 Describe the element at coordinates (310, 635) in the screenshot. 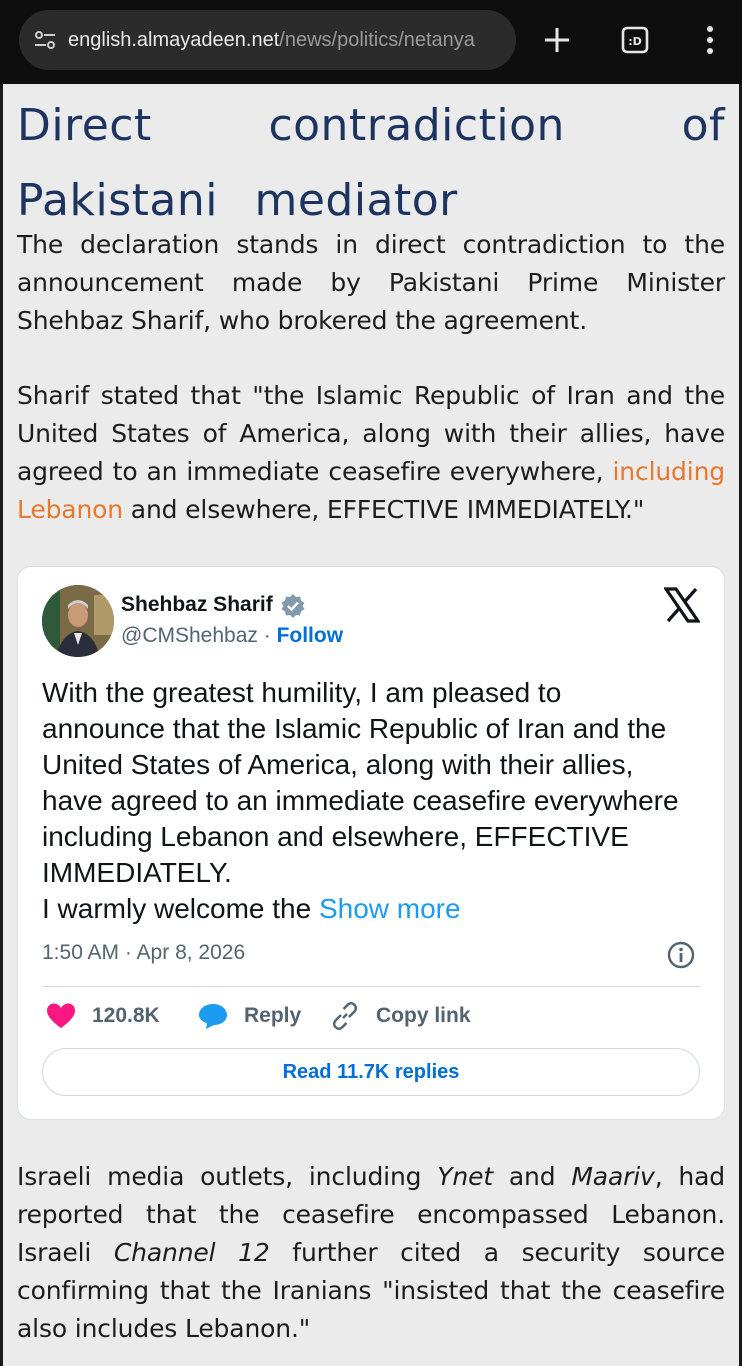

I see `follow-button: Follow` at that location.